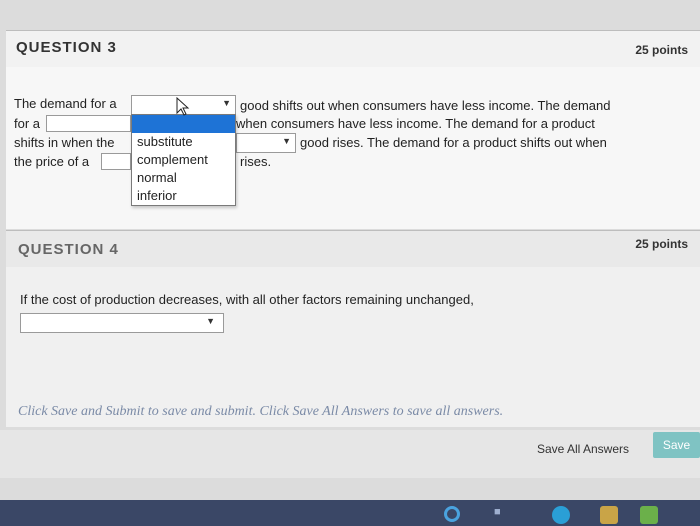 The width and height of the screenshot is (700, 526). Describe the element at coordinates (266, 143) in the screenshot. I see `q3-blank-3-select: ▼` at that location.